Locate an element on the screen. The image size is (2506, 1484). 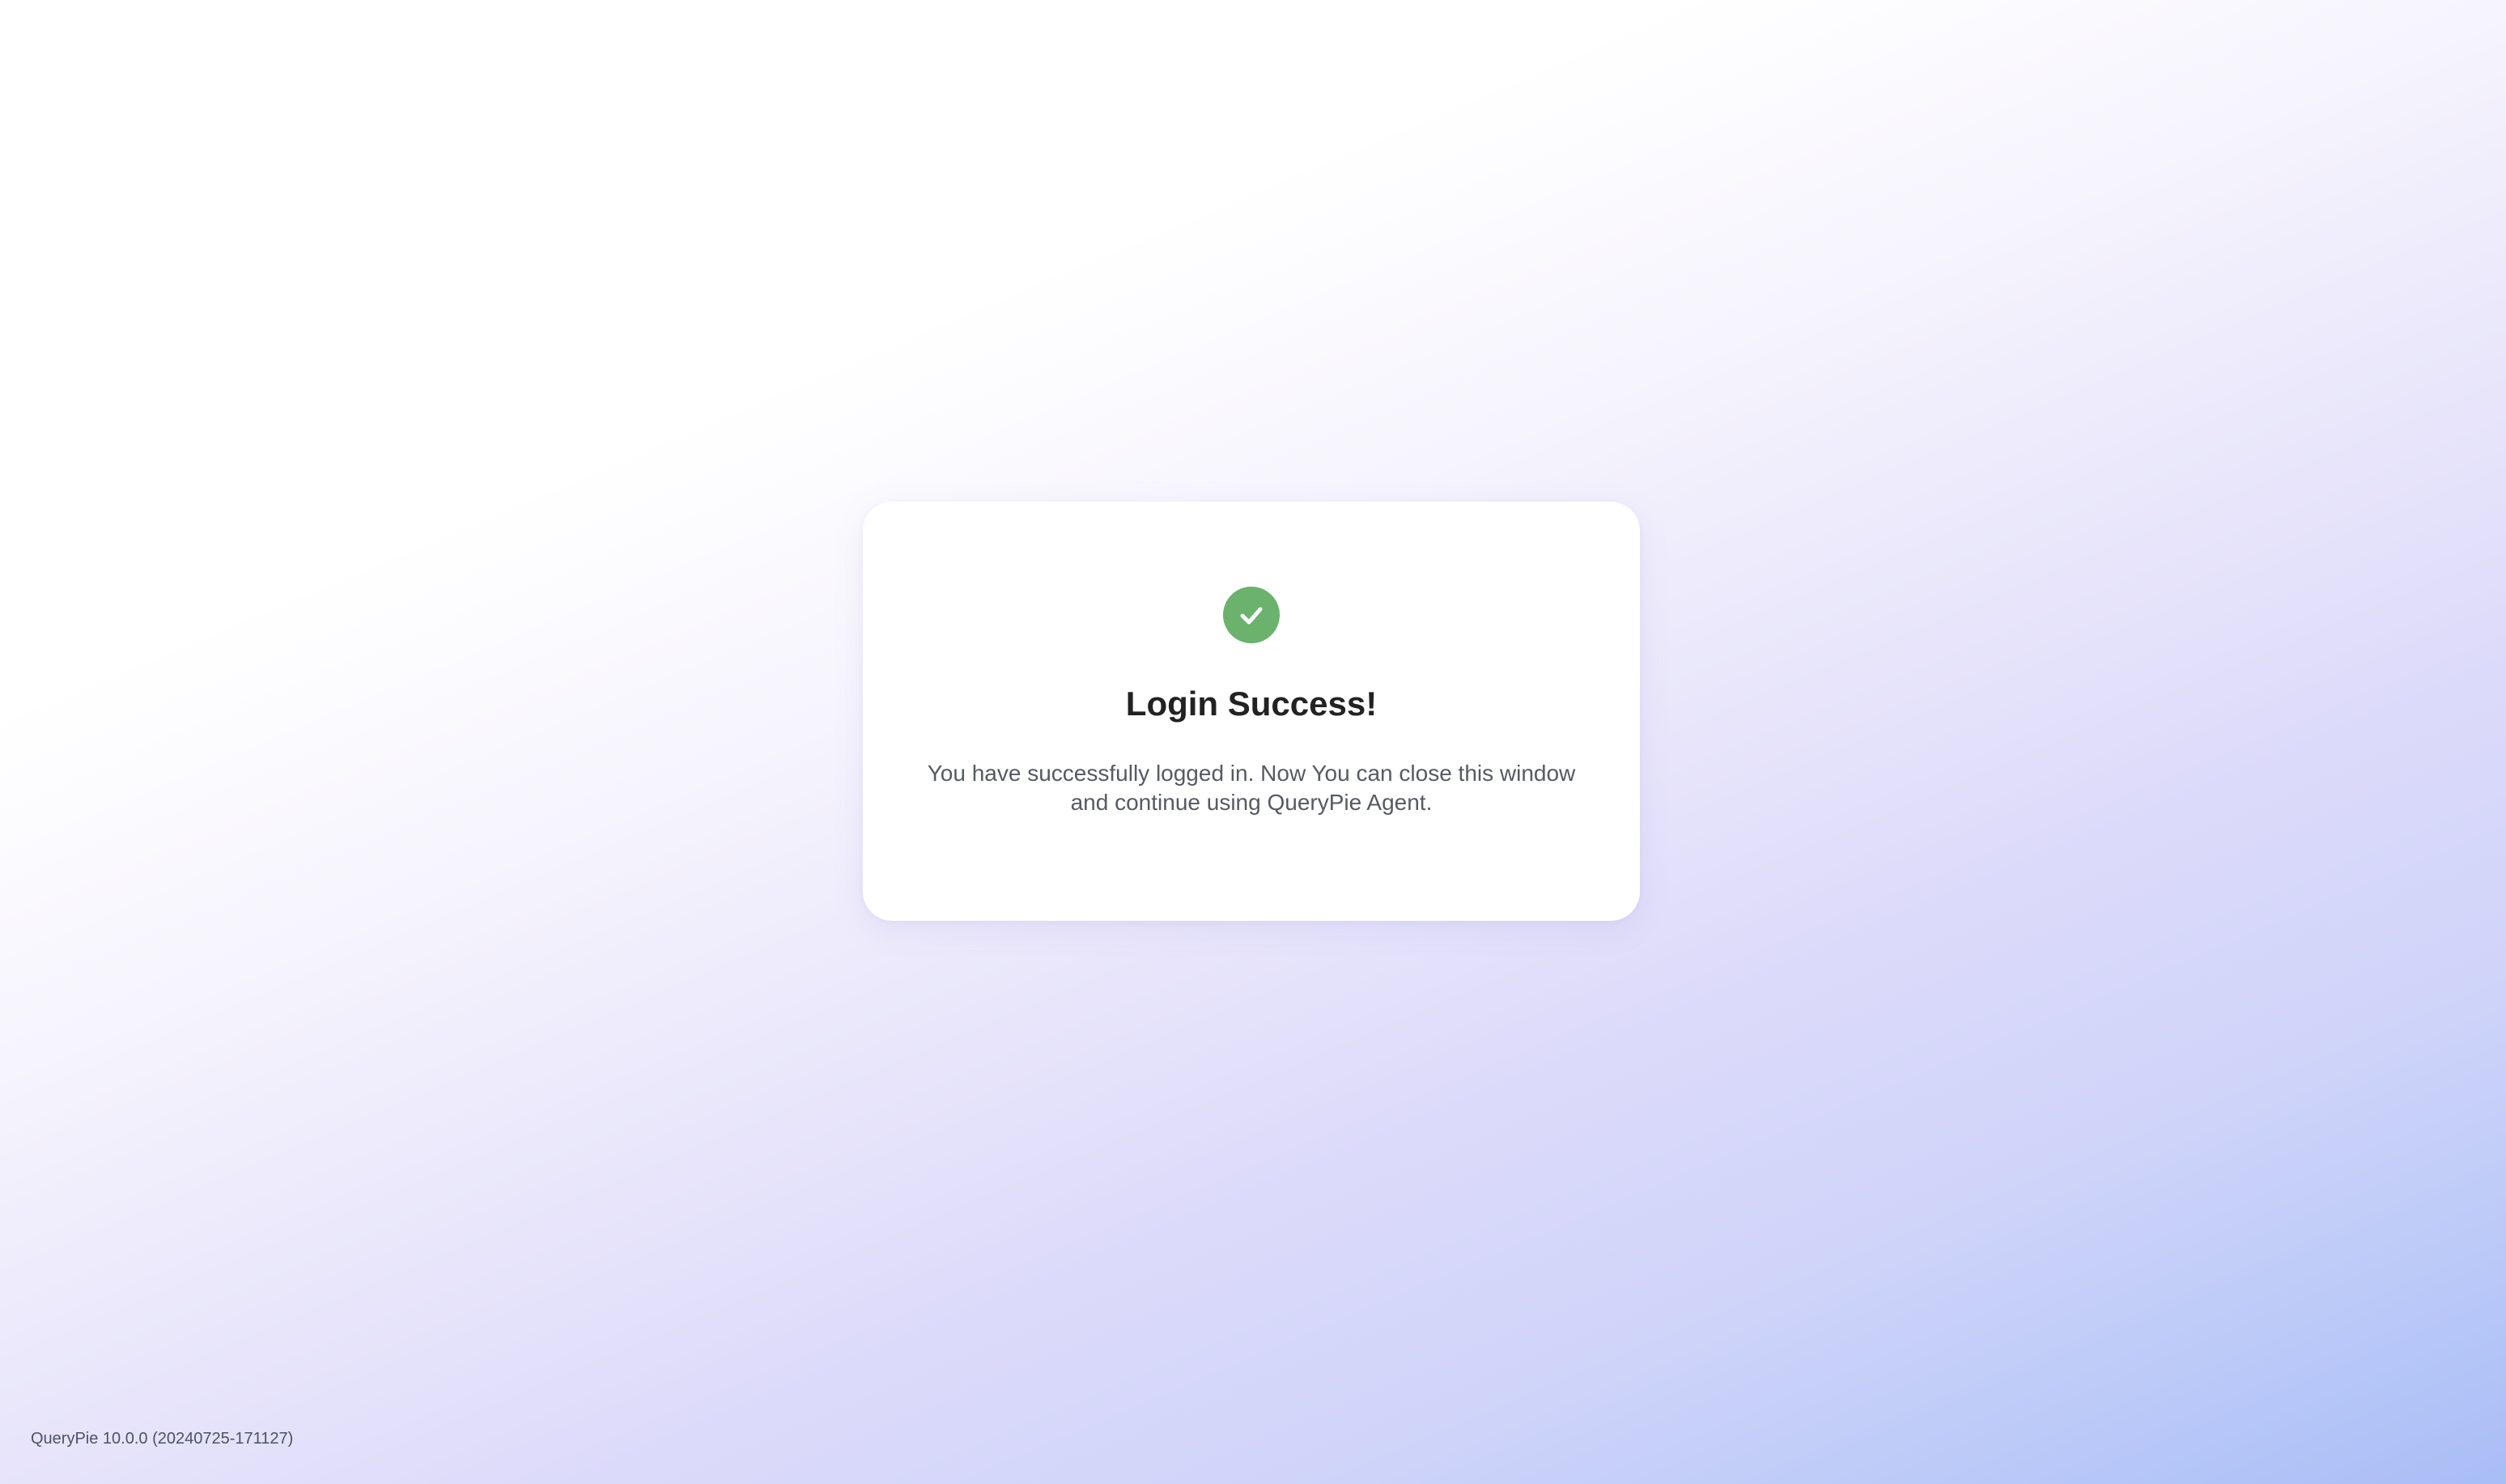
page-title: Login Success! is located at coordinates (1252, 704).